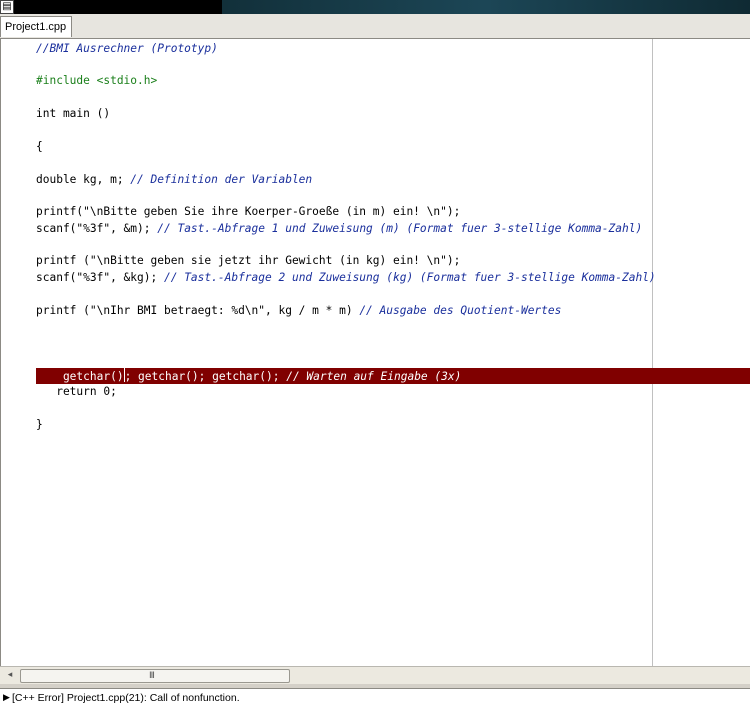 The width and height of the screenshot is (750, 709). I want to click on comment: //BMI Ausrechner (Prototyp), so click(127, 48).